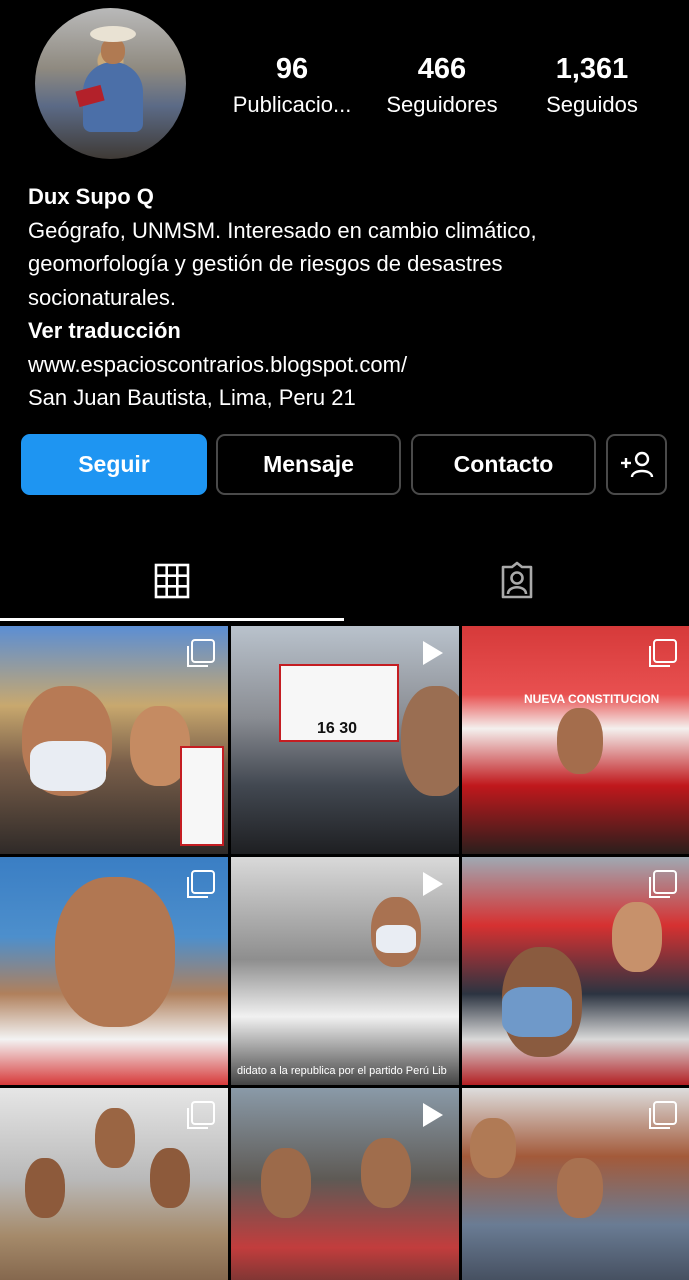  I want to click on profile-avatar, so click(110, 83).